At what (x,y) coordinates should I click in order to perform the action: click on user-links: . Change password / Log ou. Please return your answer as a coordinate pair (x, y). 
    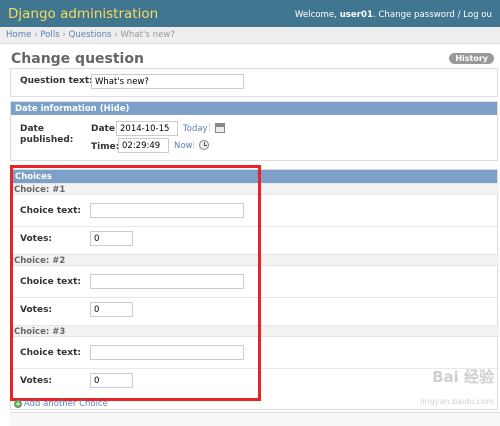
    Looking at the image, I should click on (432, 15).